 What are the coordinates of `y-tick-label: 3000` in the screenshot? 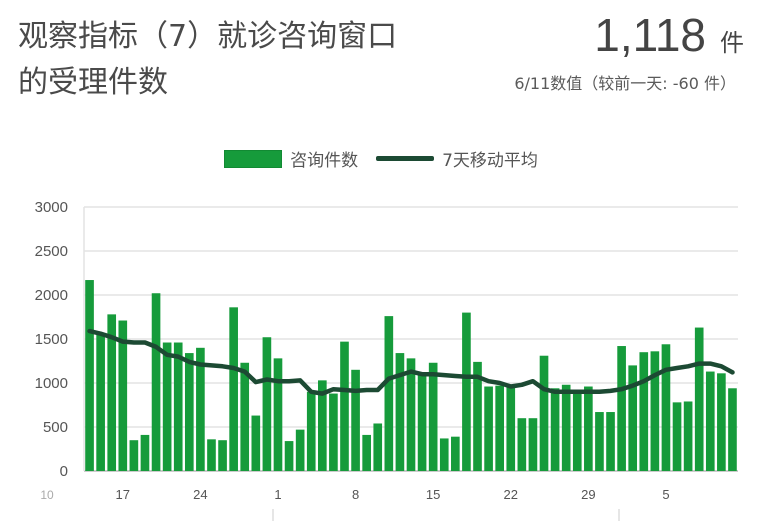 It's located at (51, 207).